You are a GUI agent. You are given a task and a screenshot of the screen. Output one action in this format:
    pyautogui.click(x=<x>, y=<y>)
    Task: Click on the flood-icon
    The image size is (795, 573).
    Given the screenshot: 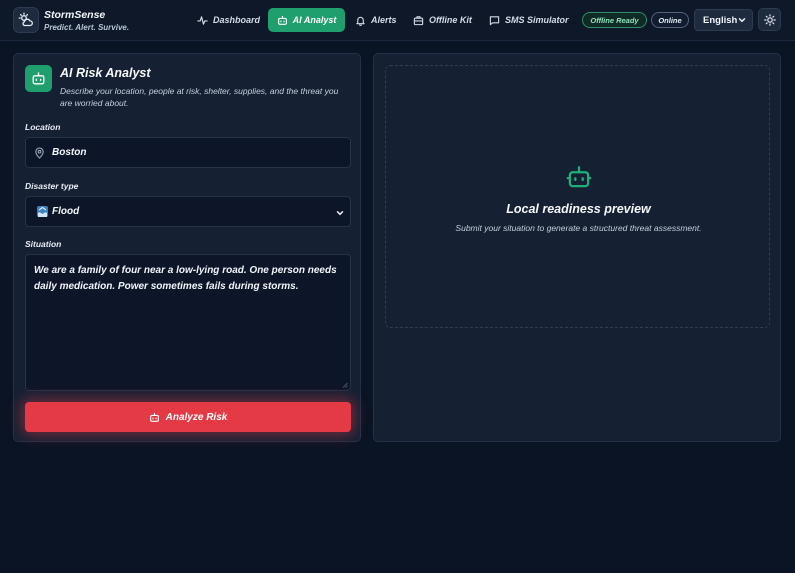 What is the action you would take?
    pyautogui.click(x=42, y=211)
    